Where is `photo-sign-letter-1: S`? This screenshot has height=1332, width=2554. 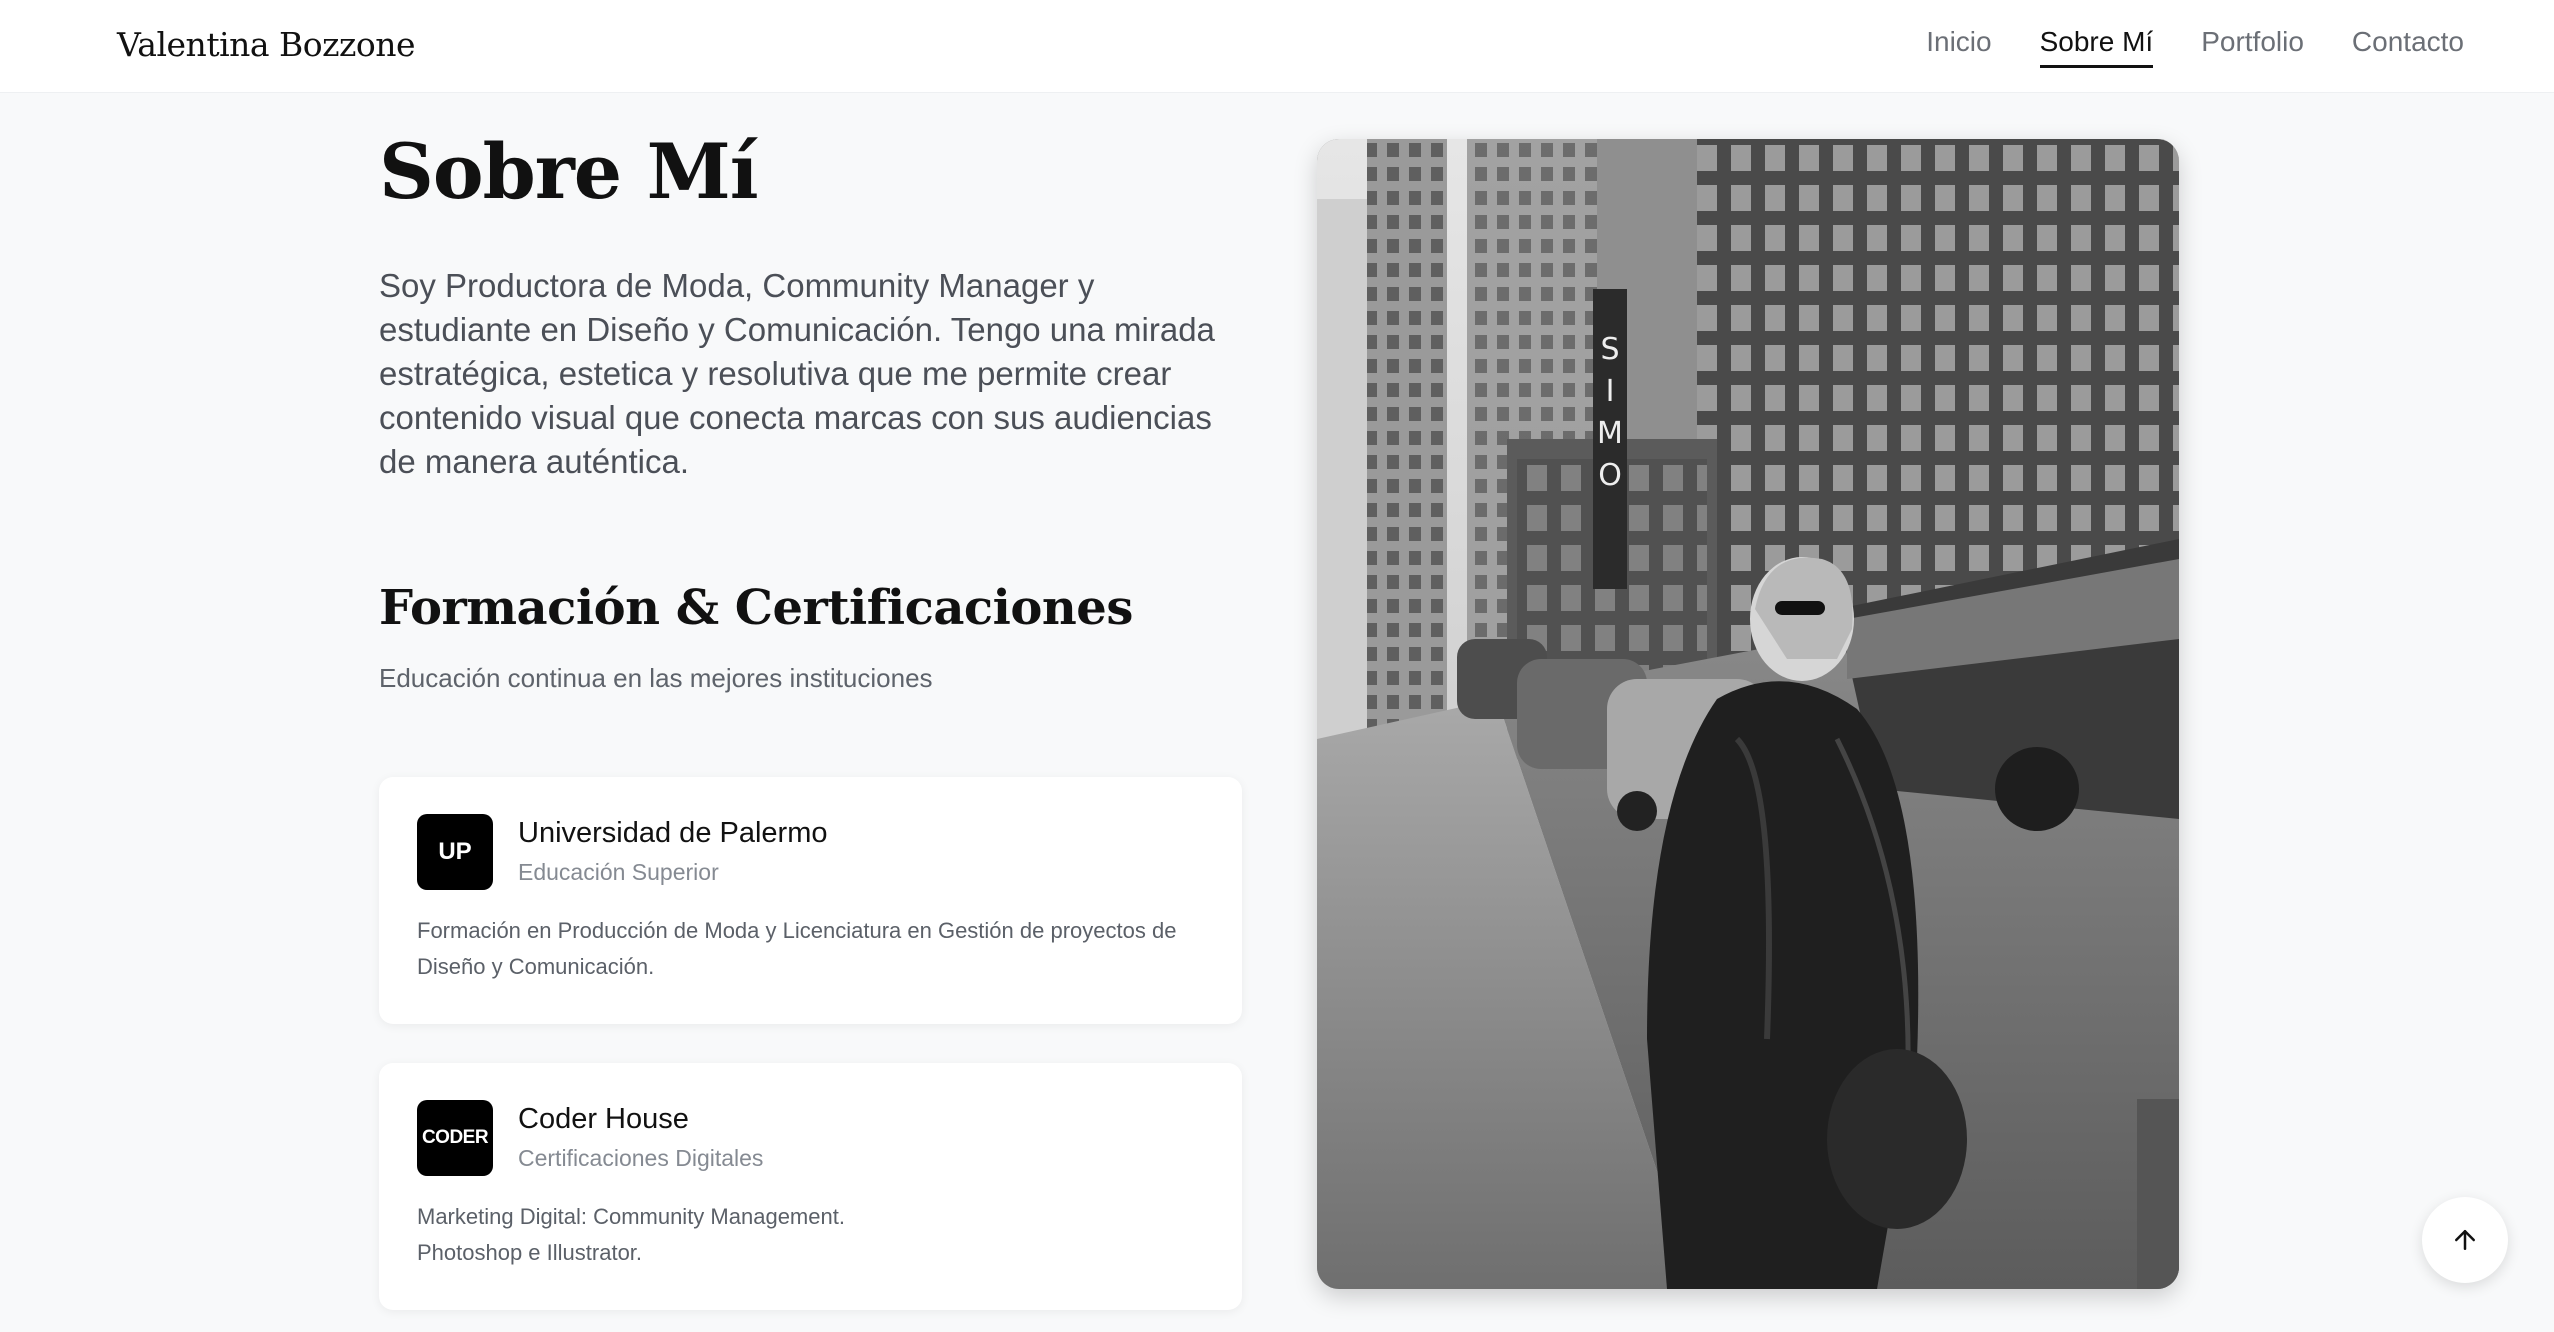
photo-sign-letter-1: S is located at coordinates (1609, 349).